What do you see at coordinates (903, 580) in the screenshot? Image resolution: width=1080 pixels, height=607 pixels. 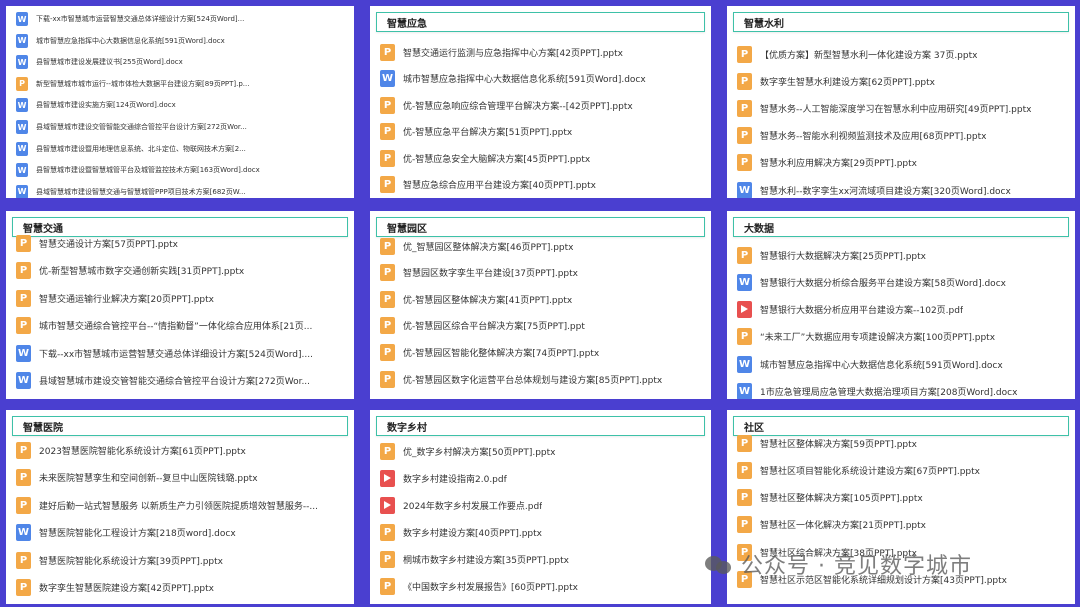 I see `file-item: P 智慧社区示范区智能化系统详细规划设计方案[43页PPT].pptx` at bounding box center [903, 580].